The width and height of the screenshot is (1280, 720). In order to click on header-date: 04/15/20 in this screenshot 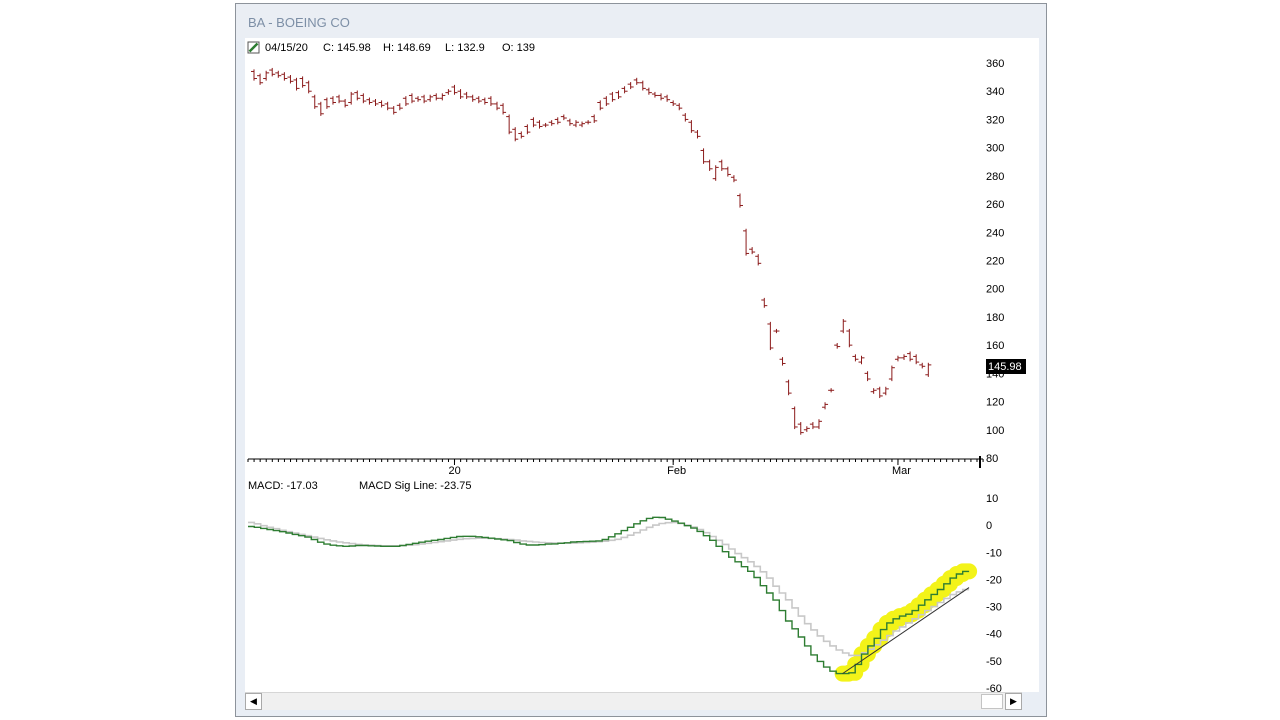, I will do `click(286, 48)`.